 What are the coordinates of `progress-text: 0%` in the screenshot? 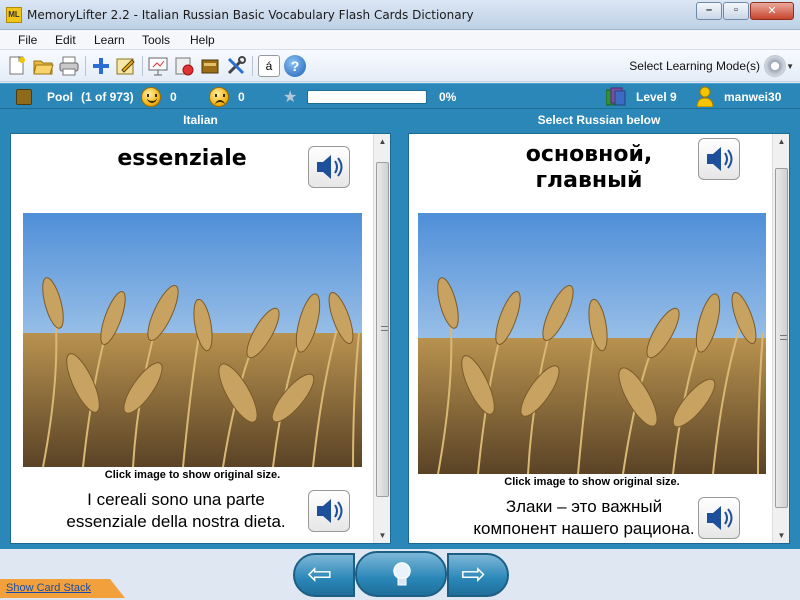 It's located at (448, 97).